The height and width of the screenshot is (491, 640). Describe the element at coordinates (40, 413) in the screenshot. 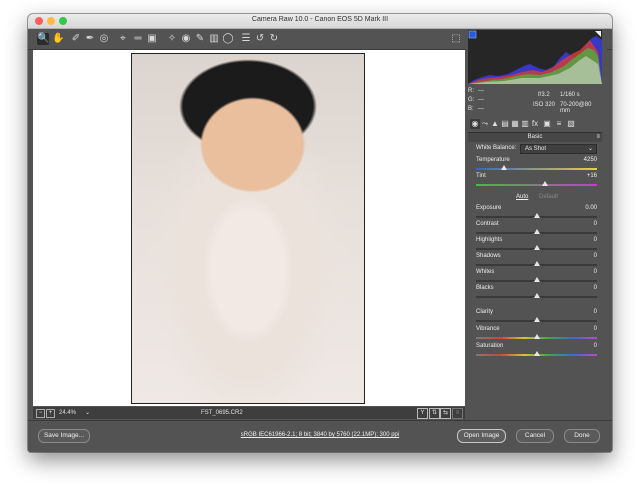

I see `zoom-out-icon: −` at that location.